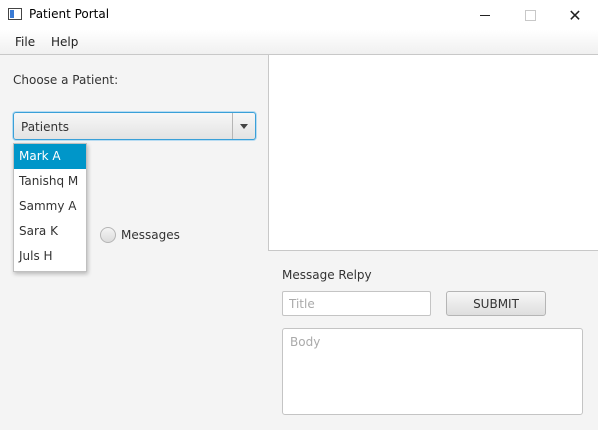 The image size is (598, 430). I want to click on minimize-button, so click(485, 15).